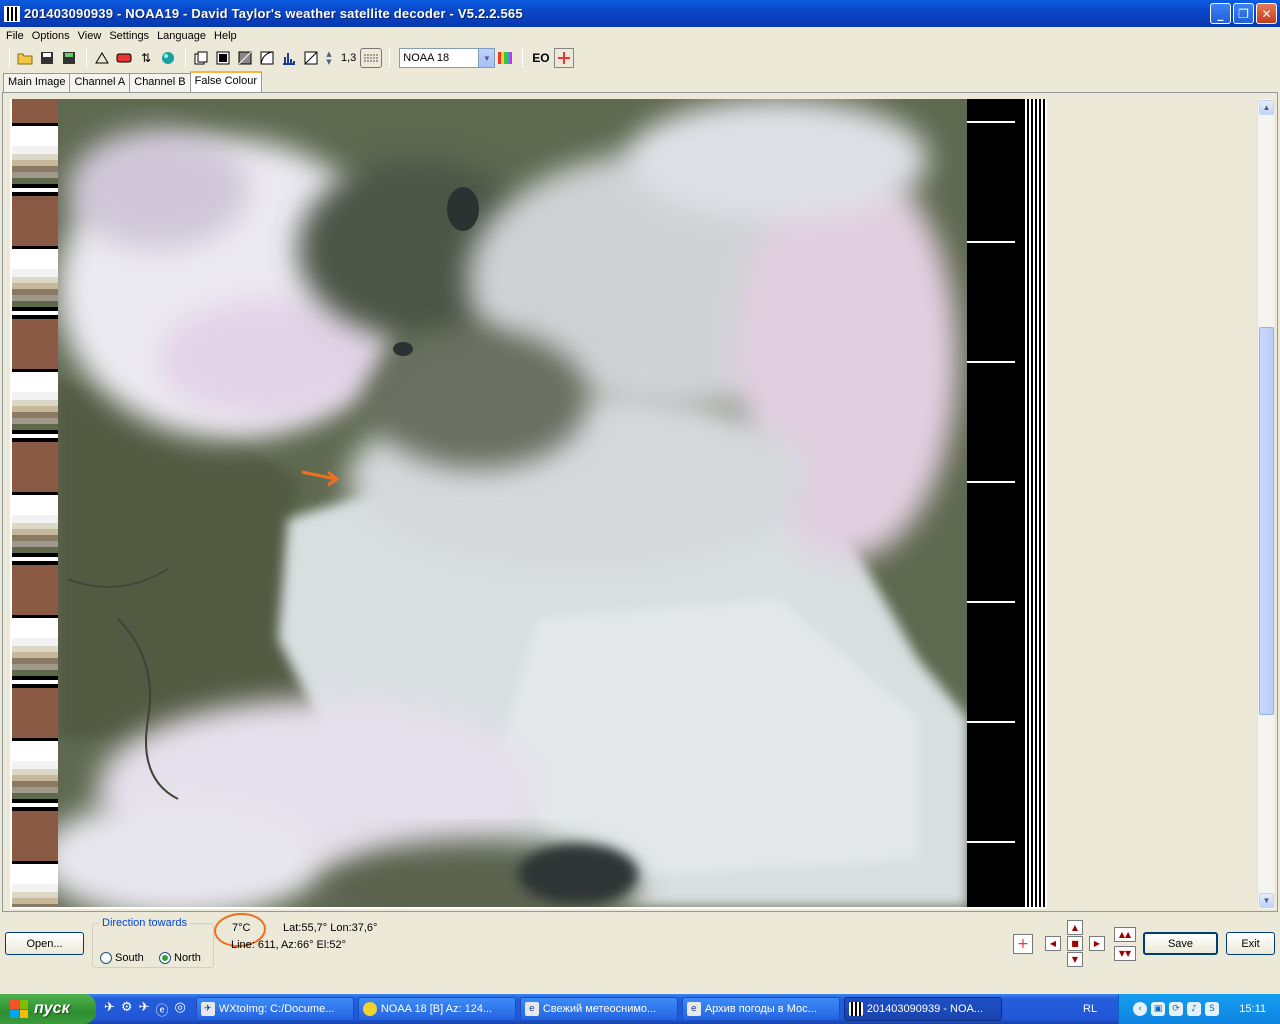 The image size is (1280, 1024). What do you see at coordinates (180, 958) in the screenshot?
I see `radio-north: North` at bounding box center [180, 958].